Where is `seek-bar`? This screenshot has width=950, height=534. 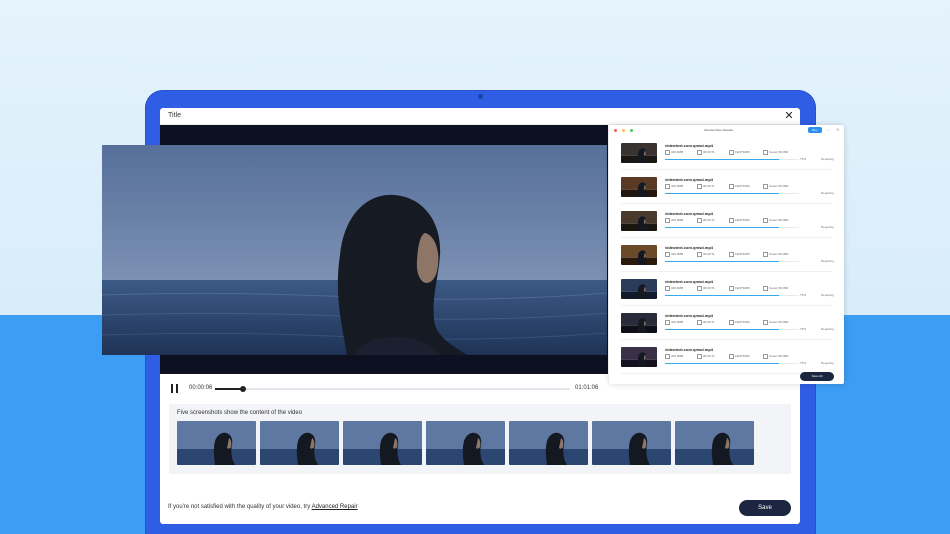
seek-bar is located at coordinates (392, 389).